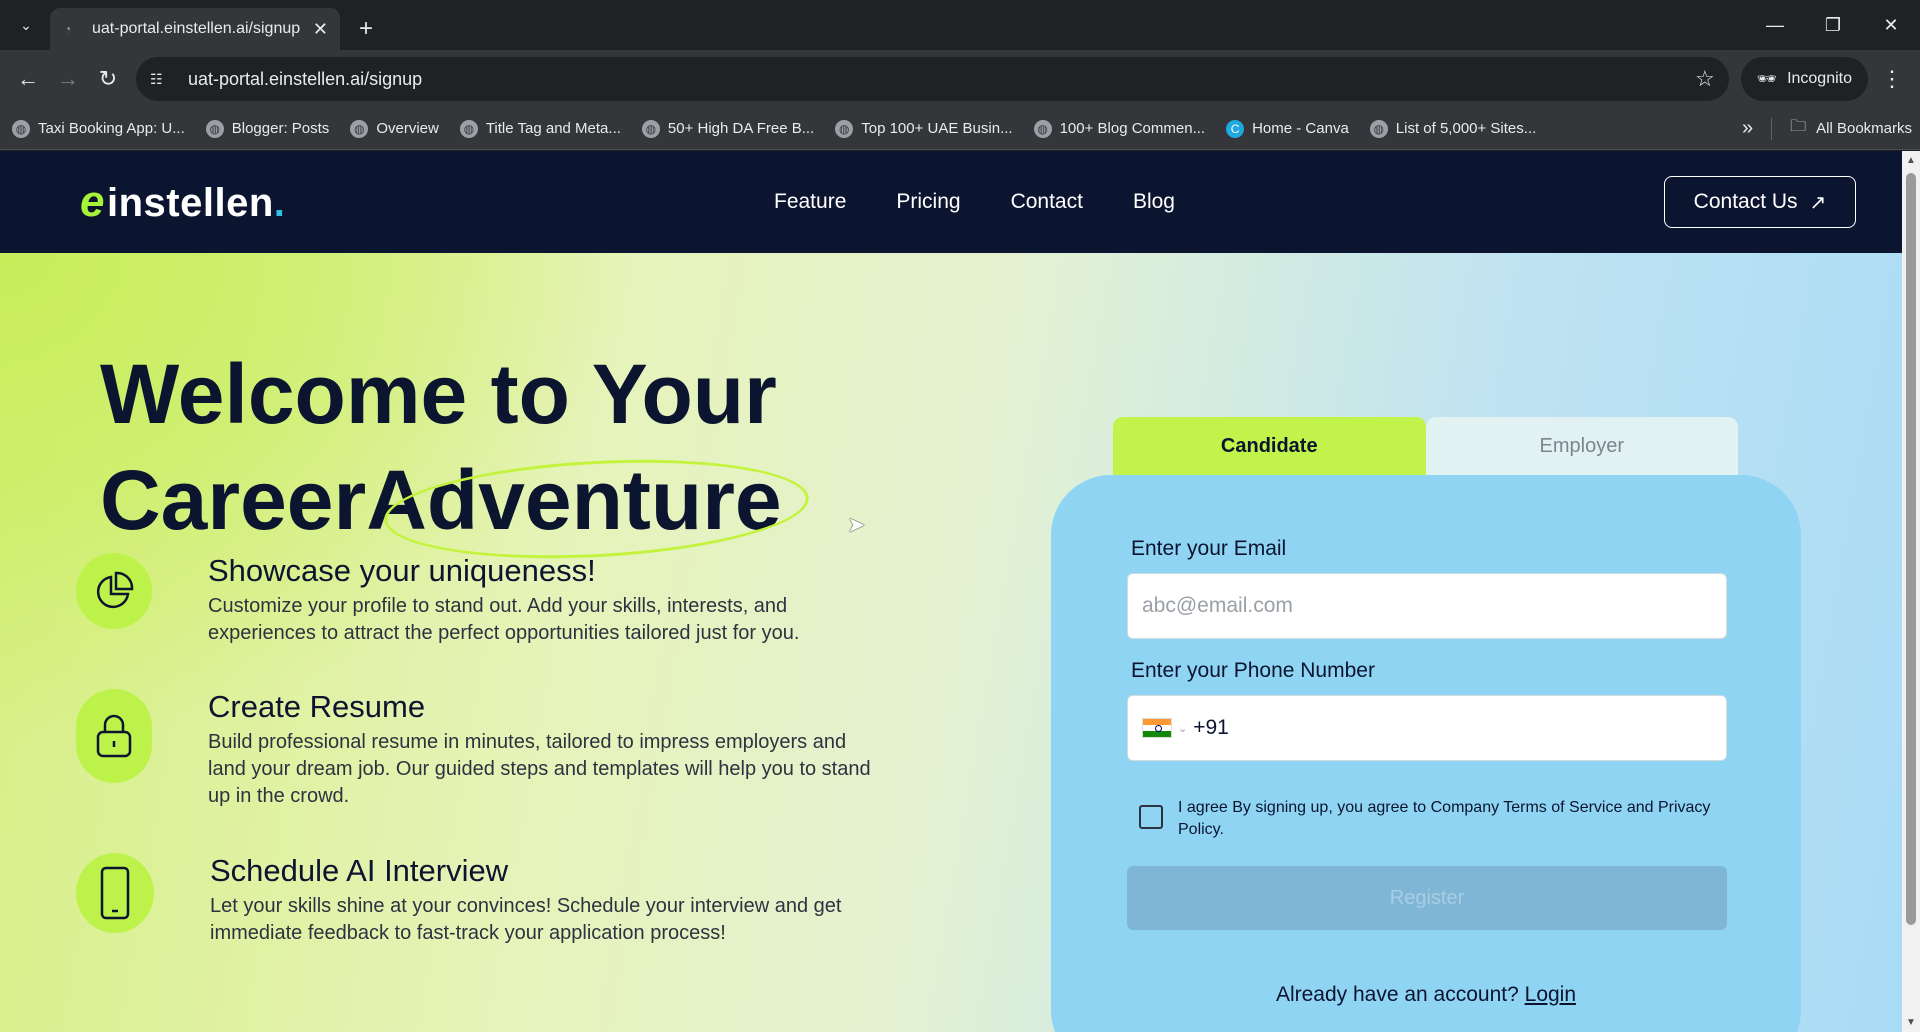 This screenshot has height=1032, width=1920. What do you see at coordinates (1287, 128) in the screenshot?
I see `bookmark-item: C Home - Canva` at bounding box center [1287, 128].